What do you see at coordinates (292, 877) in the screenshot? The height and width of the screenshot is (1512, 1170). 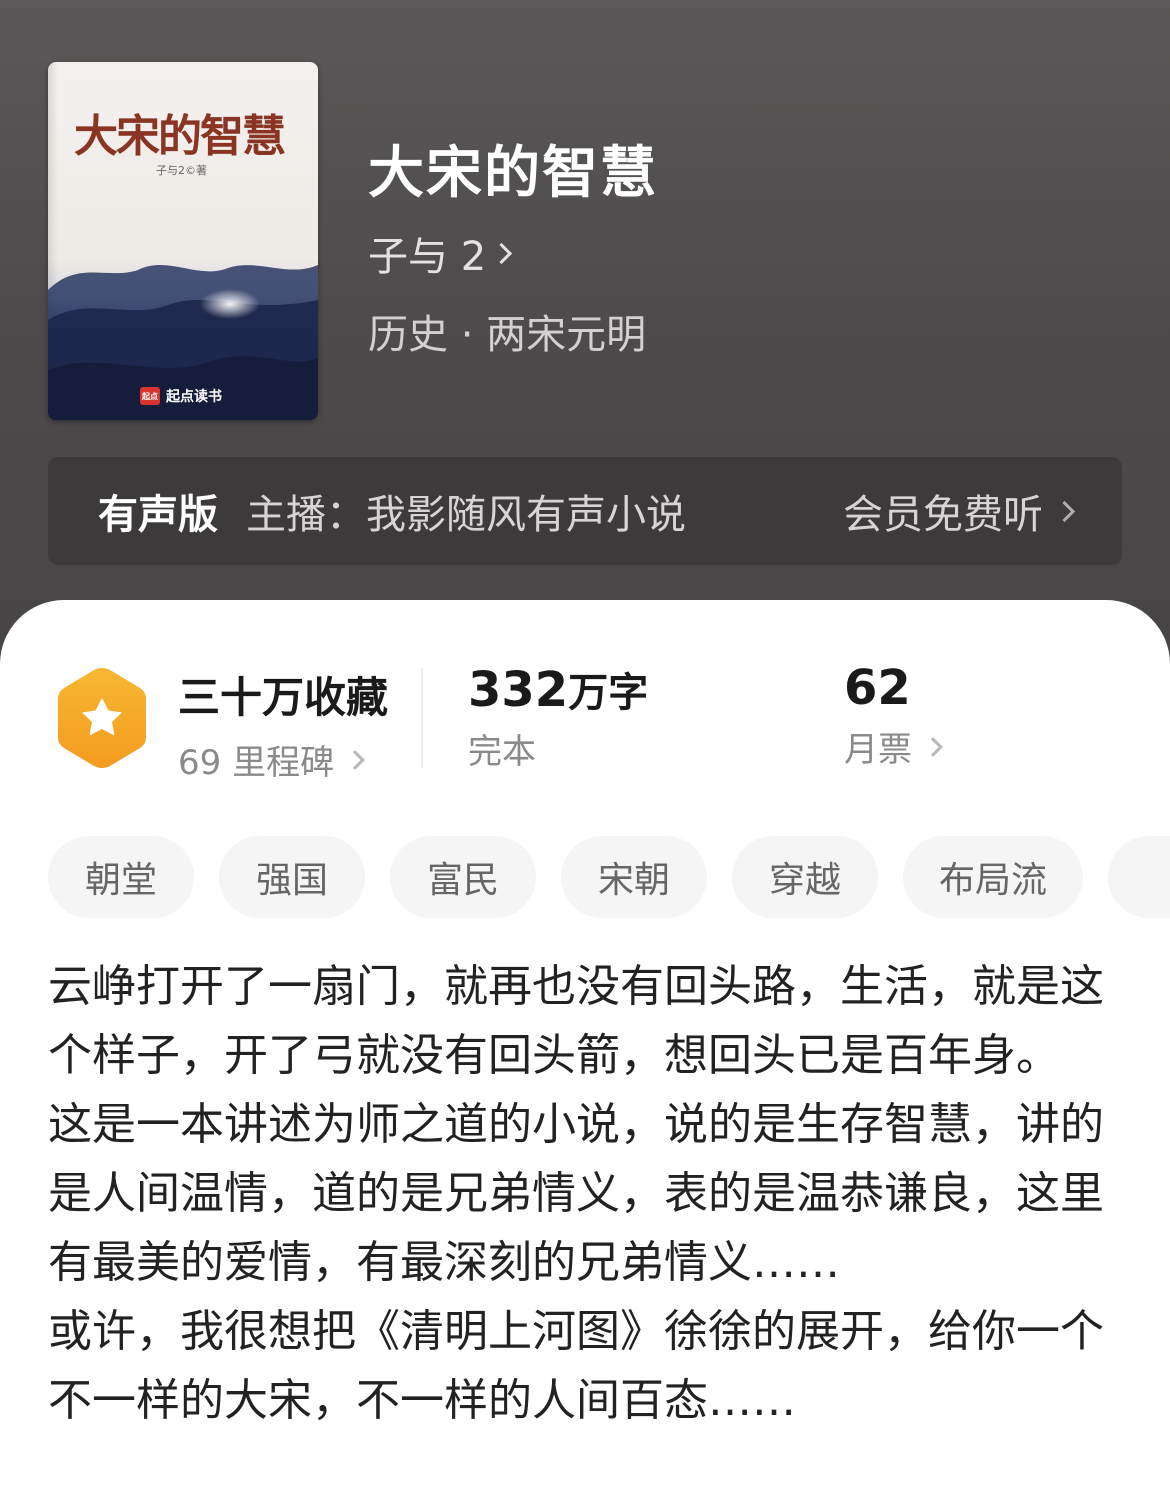 I see `tag-chip: 强国` at bounding box center [292, 877].